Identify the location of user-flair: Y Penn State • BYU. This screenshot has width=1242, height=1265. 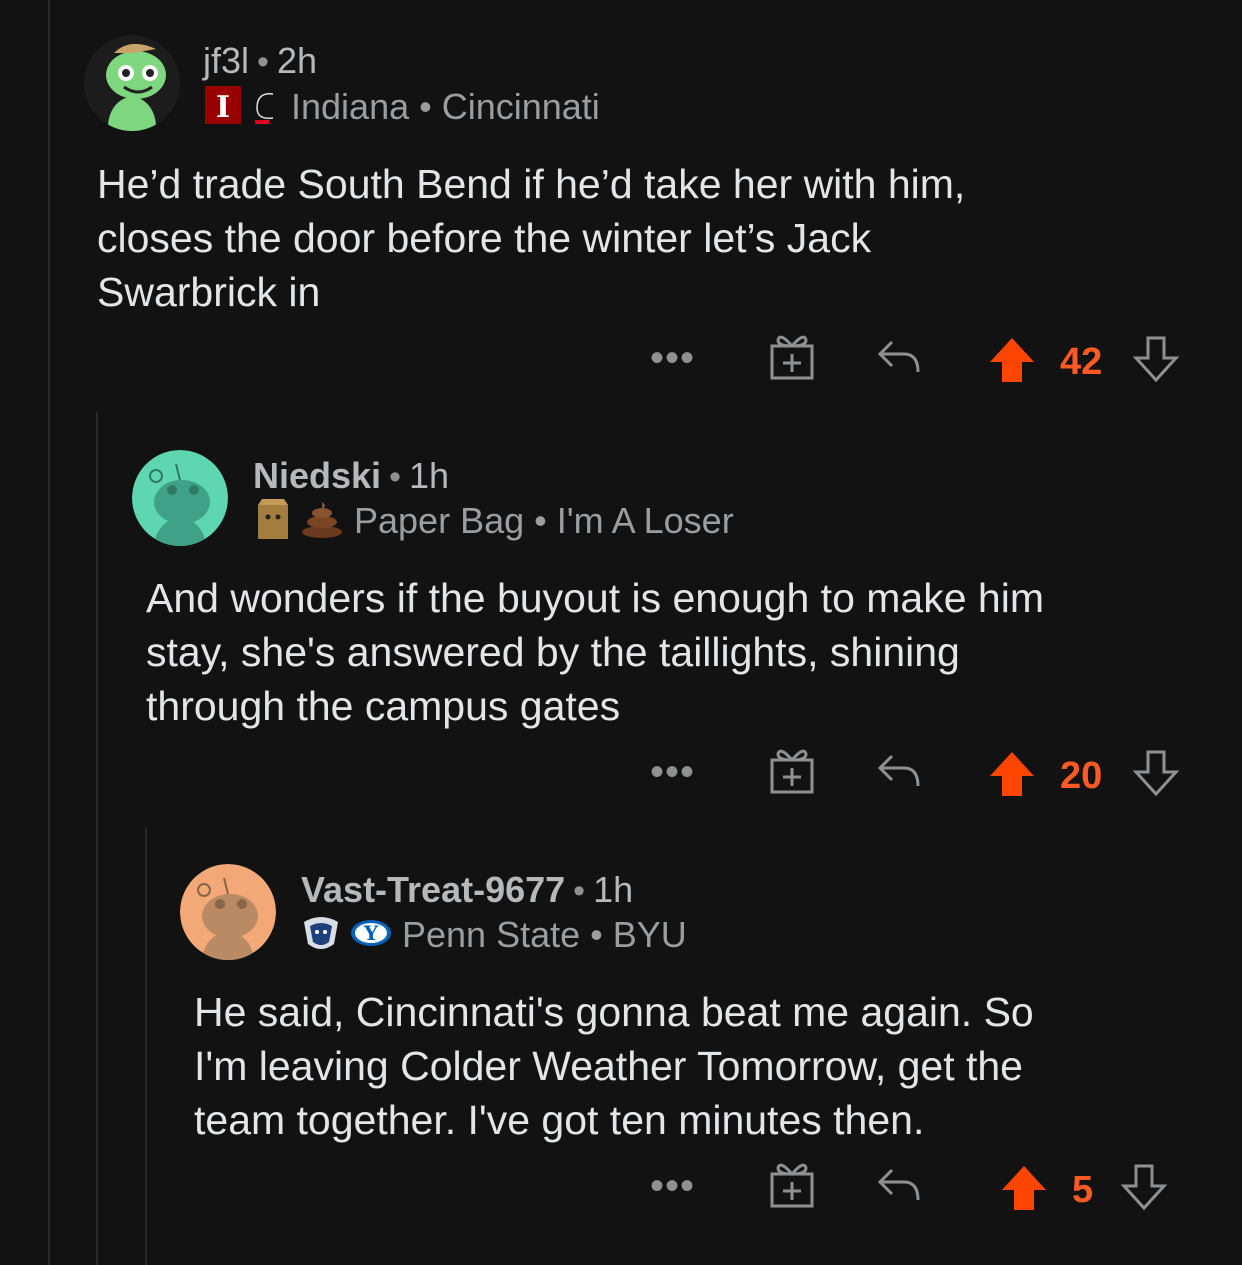
(494, 935).